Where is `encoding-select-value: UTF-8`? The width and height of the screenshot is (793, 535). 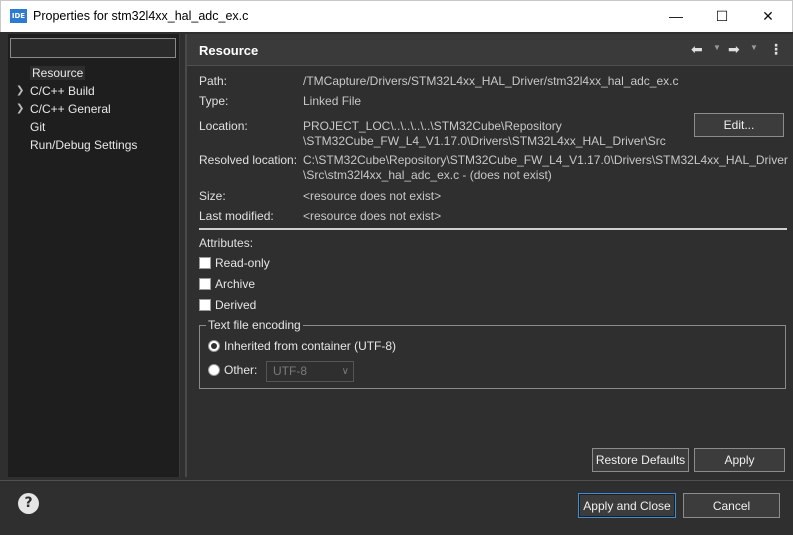
encoding-select-value: UTF-8 is located at coordinates (290, 371).